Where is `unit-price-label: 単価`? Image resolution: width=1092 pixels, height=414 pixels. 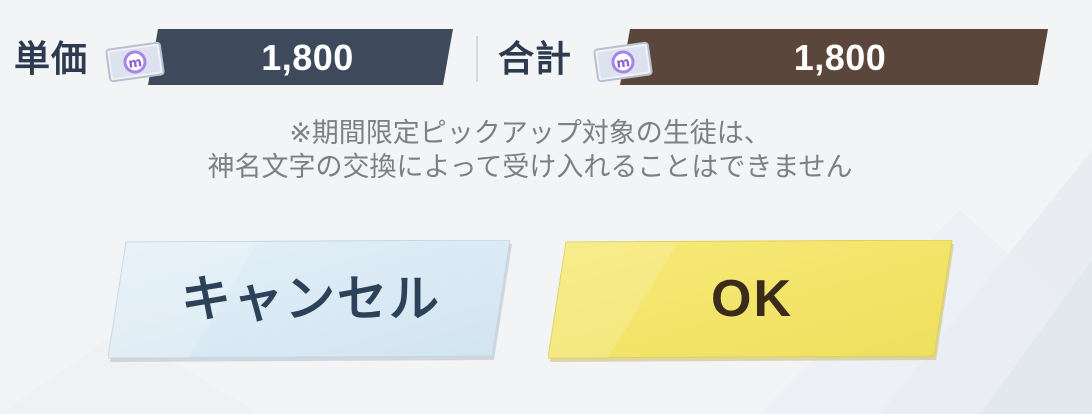 unit-price-label: 単価 is located at coordinates (51, 59).